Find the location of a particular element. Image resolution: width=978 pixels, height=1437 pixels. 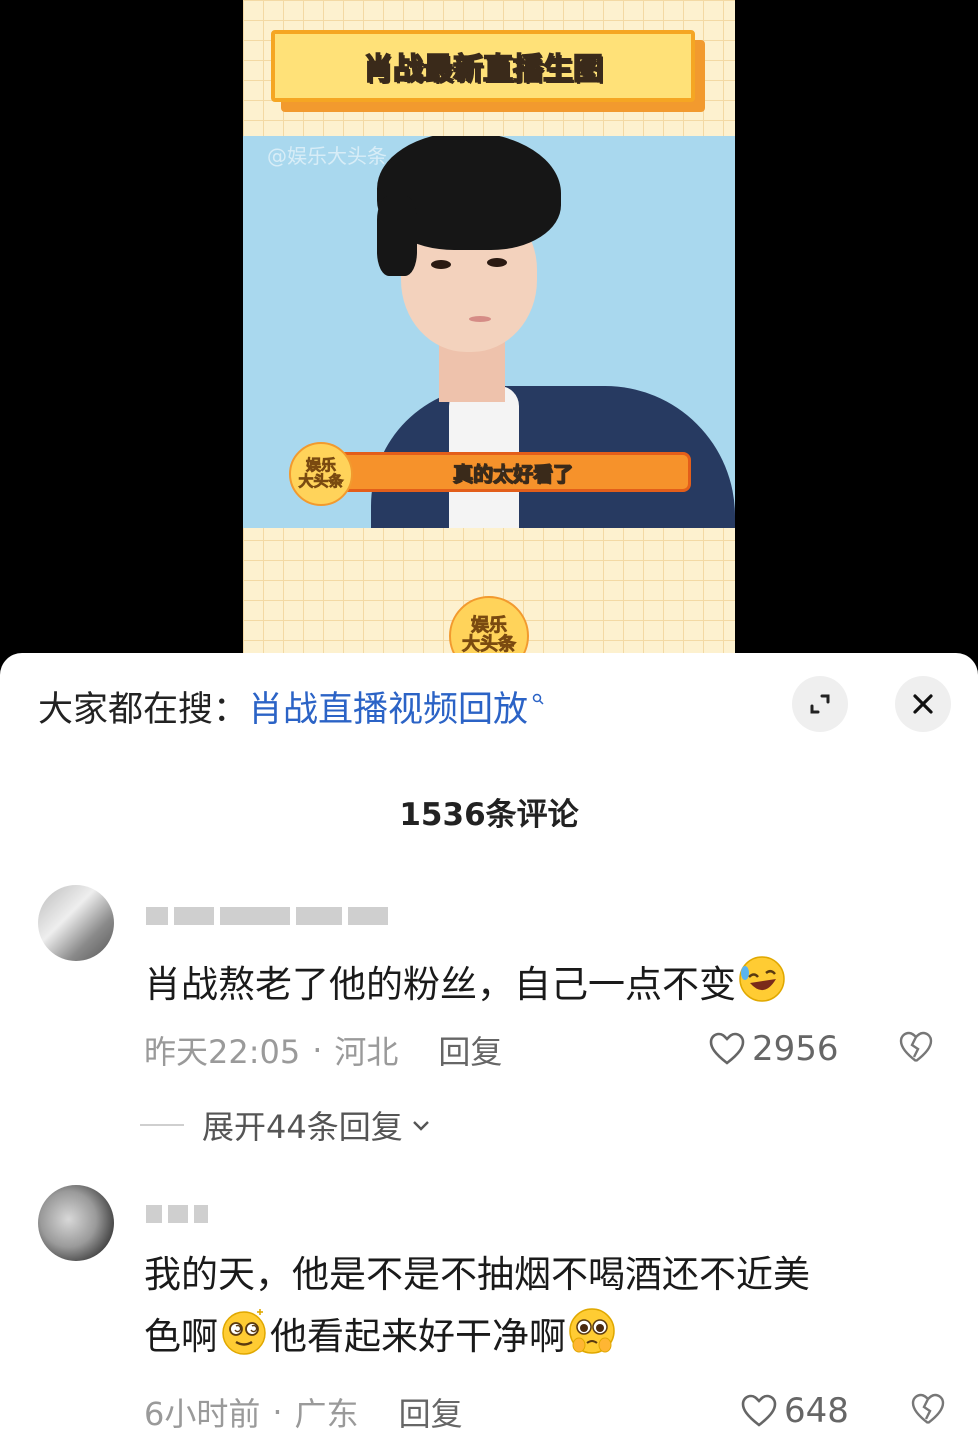

comment-text-content: 肖战熬老了他的粉丝，自己一点不变 is located at coordinates (440, 984).